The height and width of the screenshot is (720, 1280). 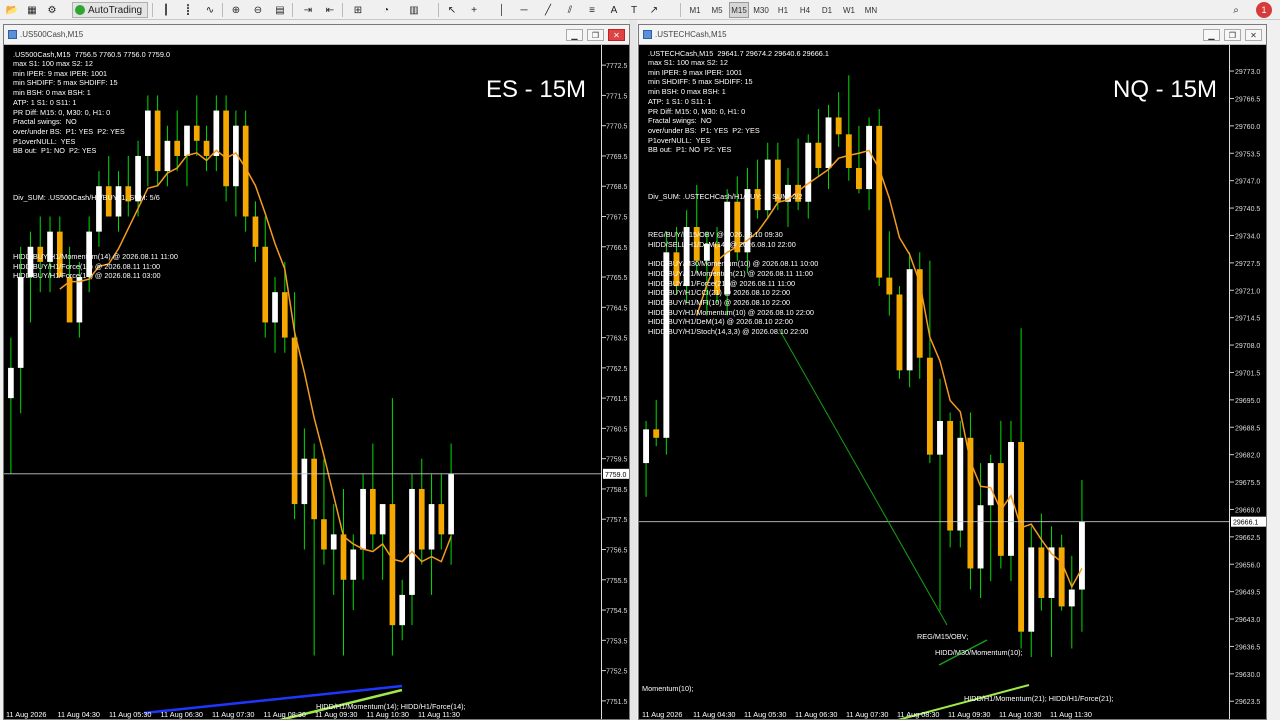 What do you see at coordinates (52, 10) in the screenshot?
I see `navigator-icon: ⚙` at bounding box center [52, 10].